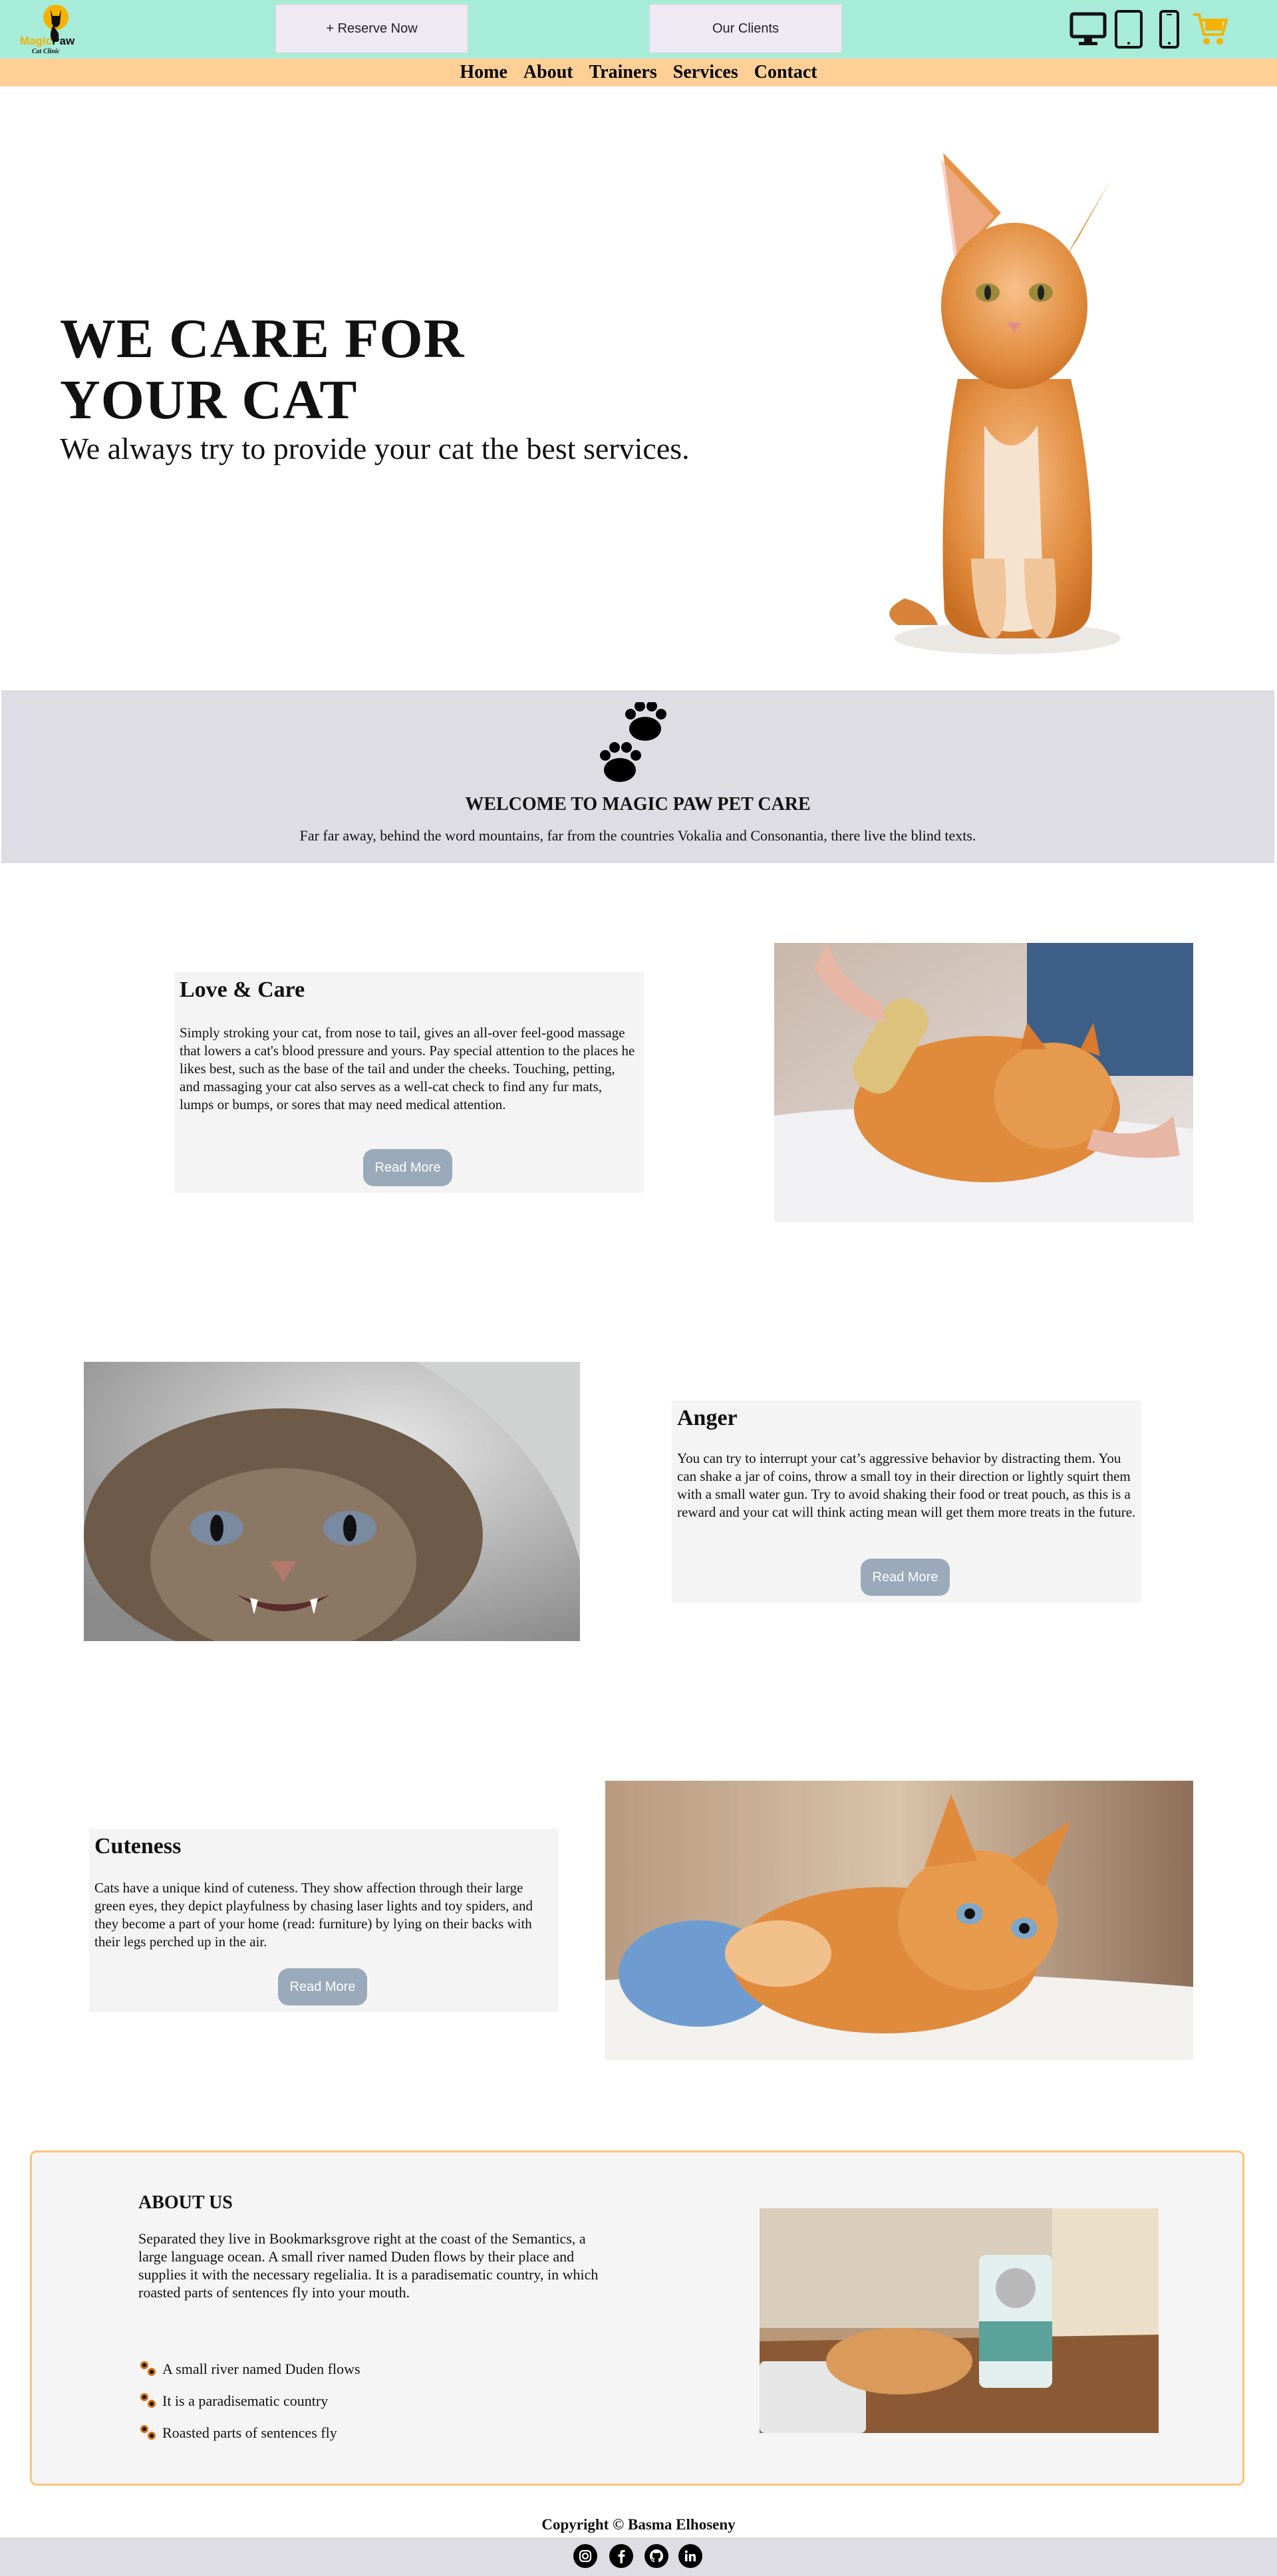  What do you see at coordinates (706, 72) in the screenshot?
I see `nav-link-services: Services` at bounding box center [706, 72].